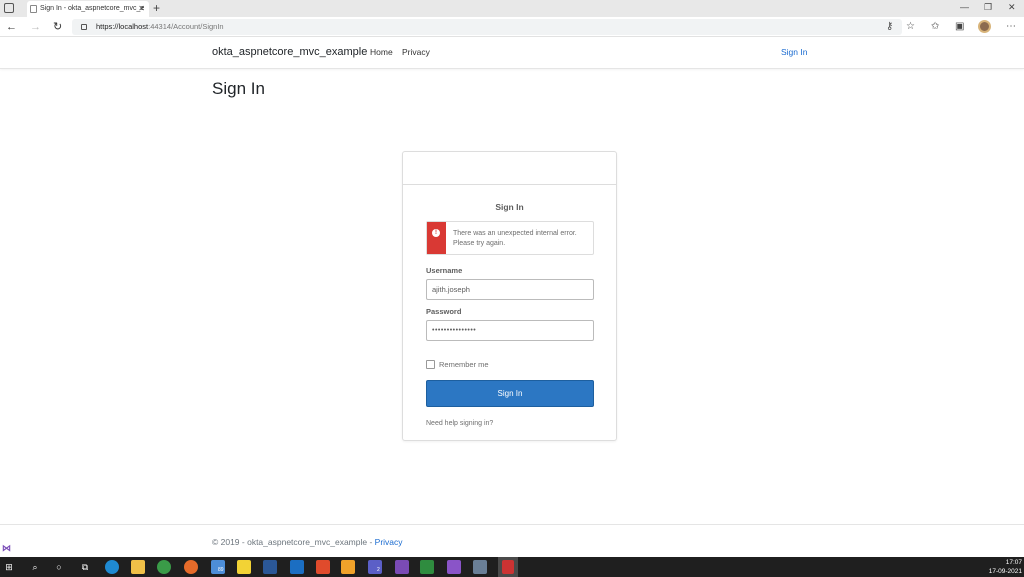 This screenshot has height=577, width=1024. I want to click on favorites-icon: ✩, so click(935, 27).